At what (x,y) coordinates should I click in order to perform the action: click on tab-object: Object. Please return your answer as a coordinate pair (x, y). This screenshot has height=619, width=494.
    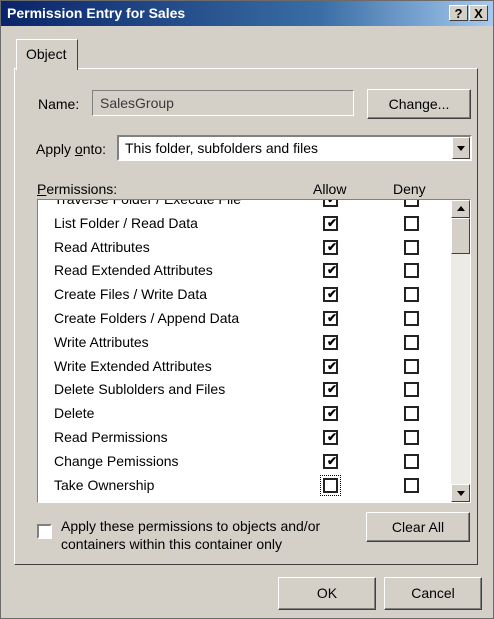
    Looking at the image, I should click on (47, 54).